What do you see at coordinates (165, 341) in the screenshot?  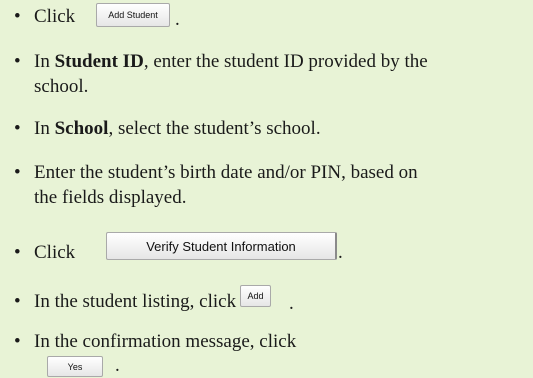 I see `item-text: In the confirmation message, click` at bounding box center [165, 341].